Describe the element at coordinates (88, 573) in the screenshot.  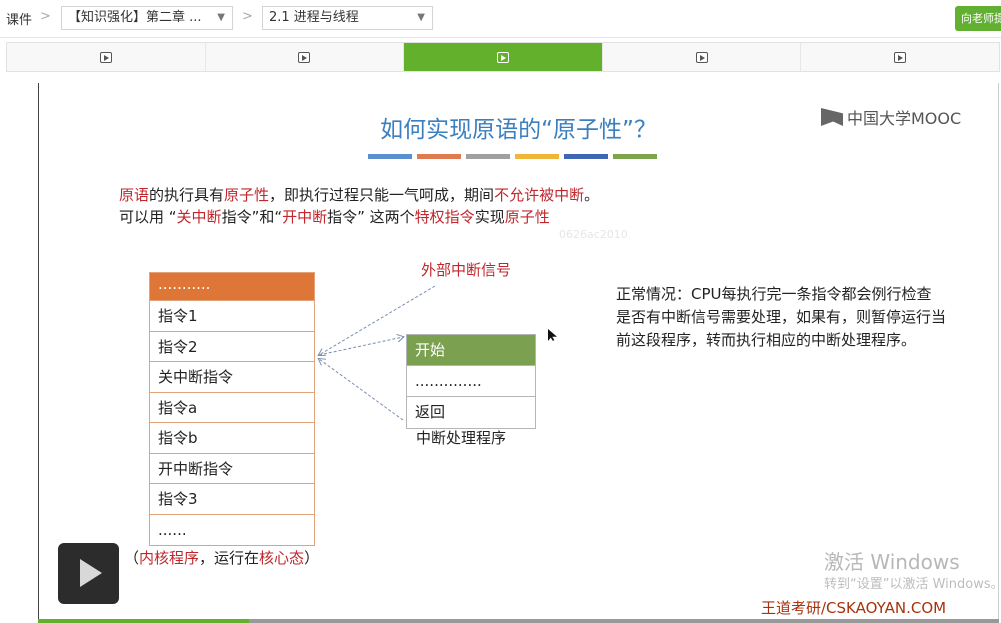
I see `play-icon` at that location.